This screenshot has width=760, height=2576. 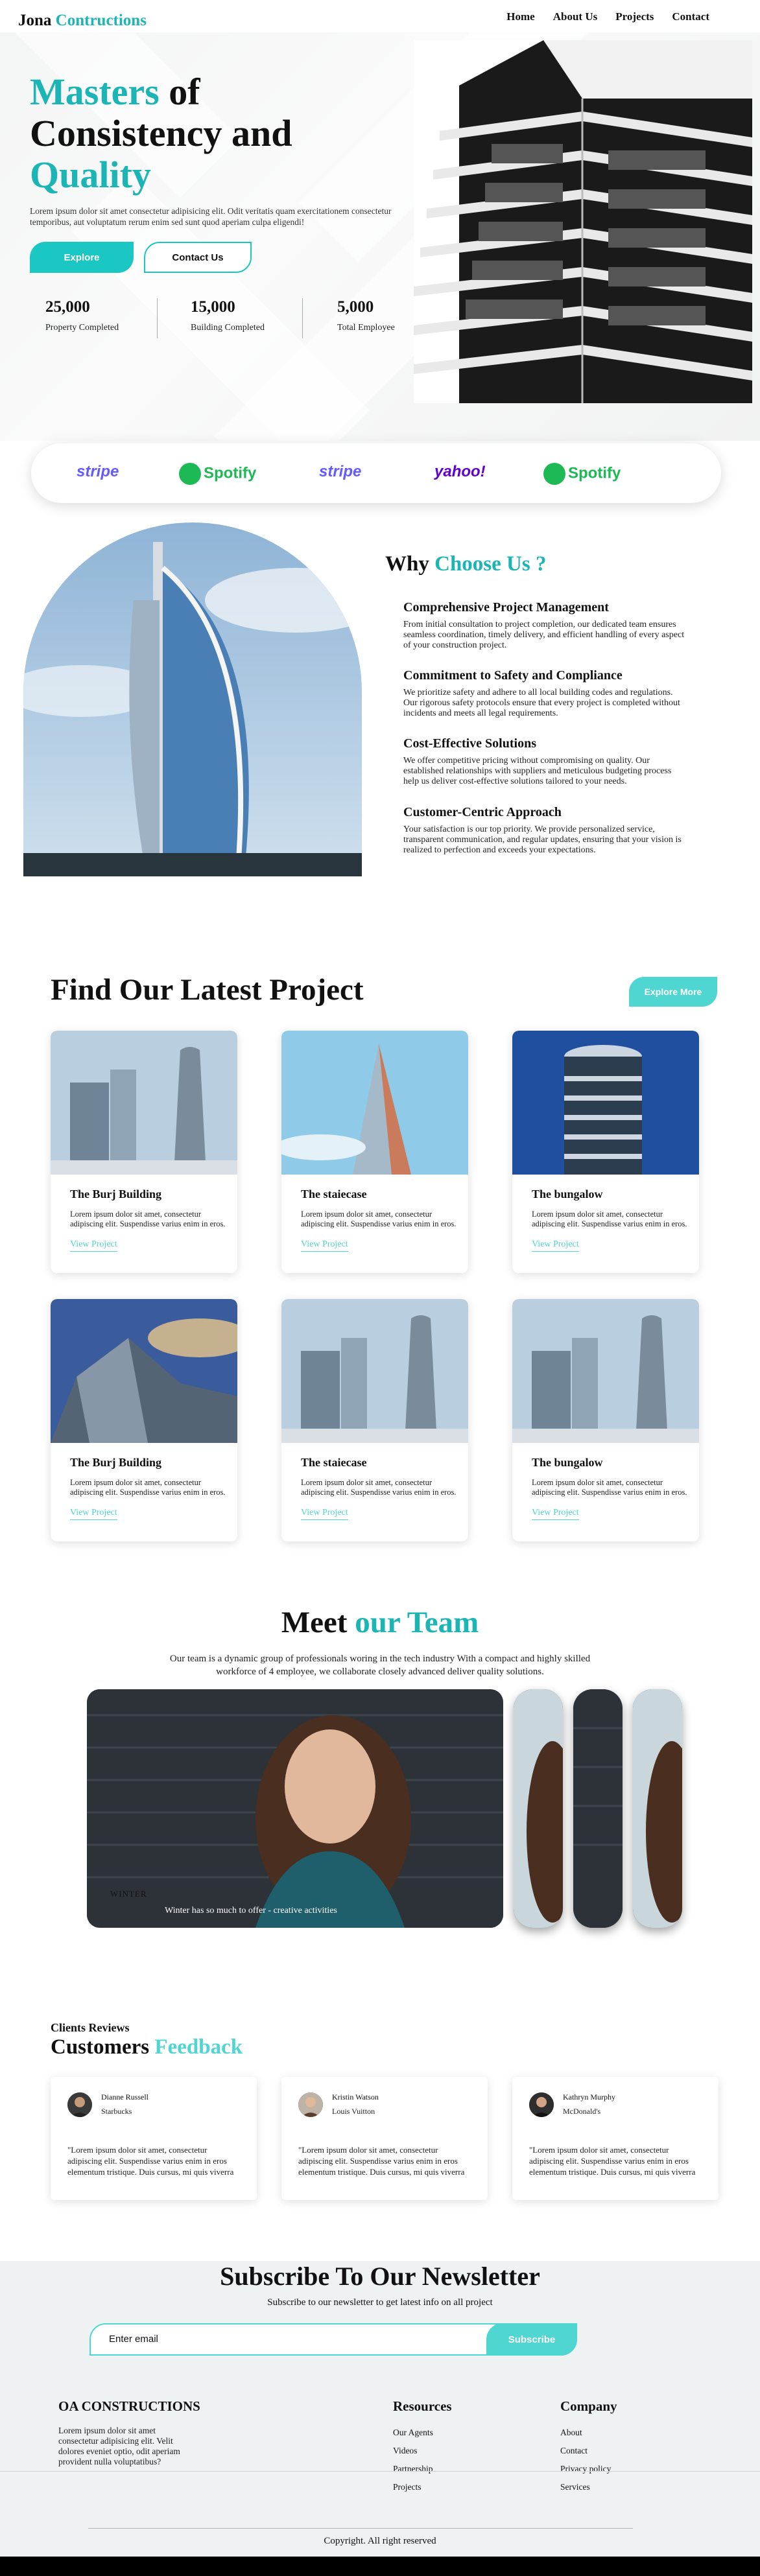 What do you see at coordinates (531, 2339) in the screenshot?
I see `subscribe-button: Subscribe` at bounding box center [531, 2339].